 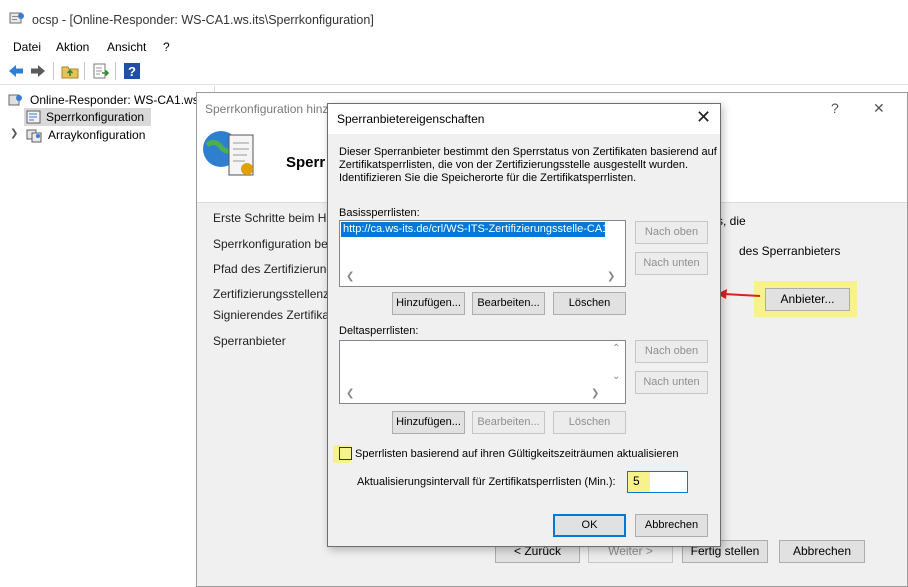 What do you see at coordinates (38, 71) in the screenshot?
I see `forward-arrow-icon` at bounding box center [38, 71].